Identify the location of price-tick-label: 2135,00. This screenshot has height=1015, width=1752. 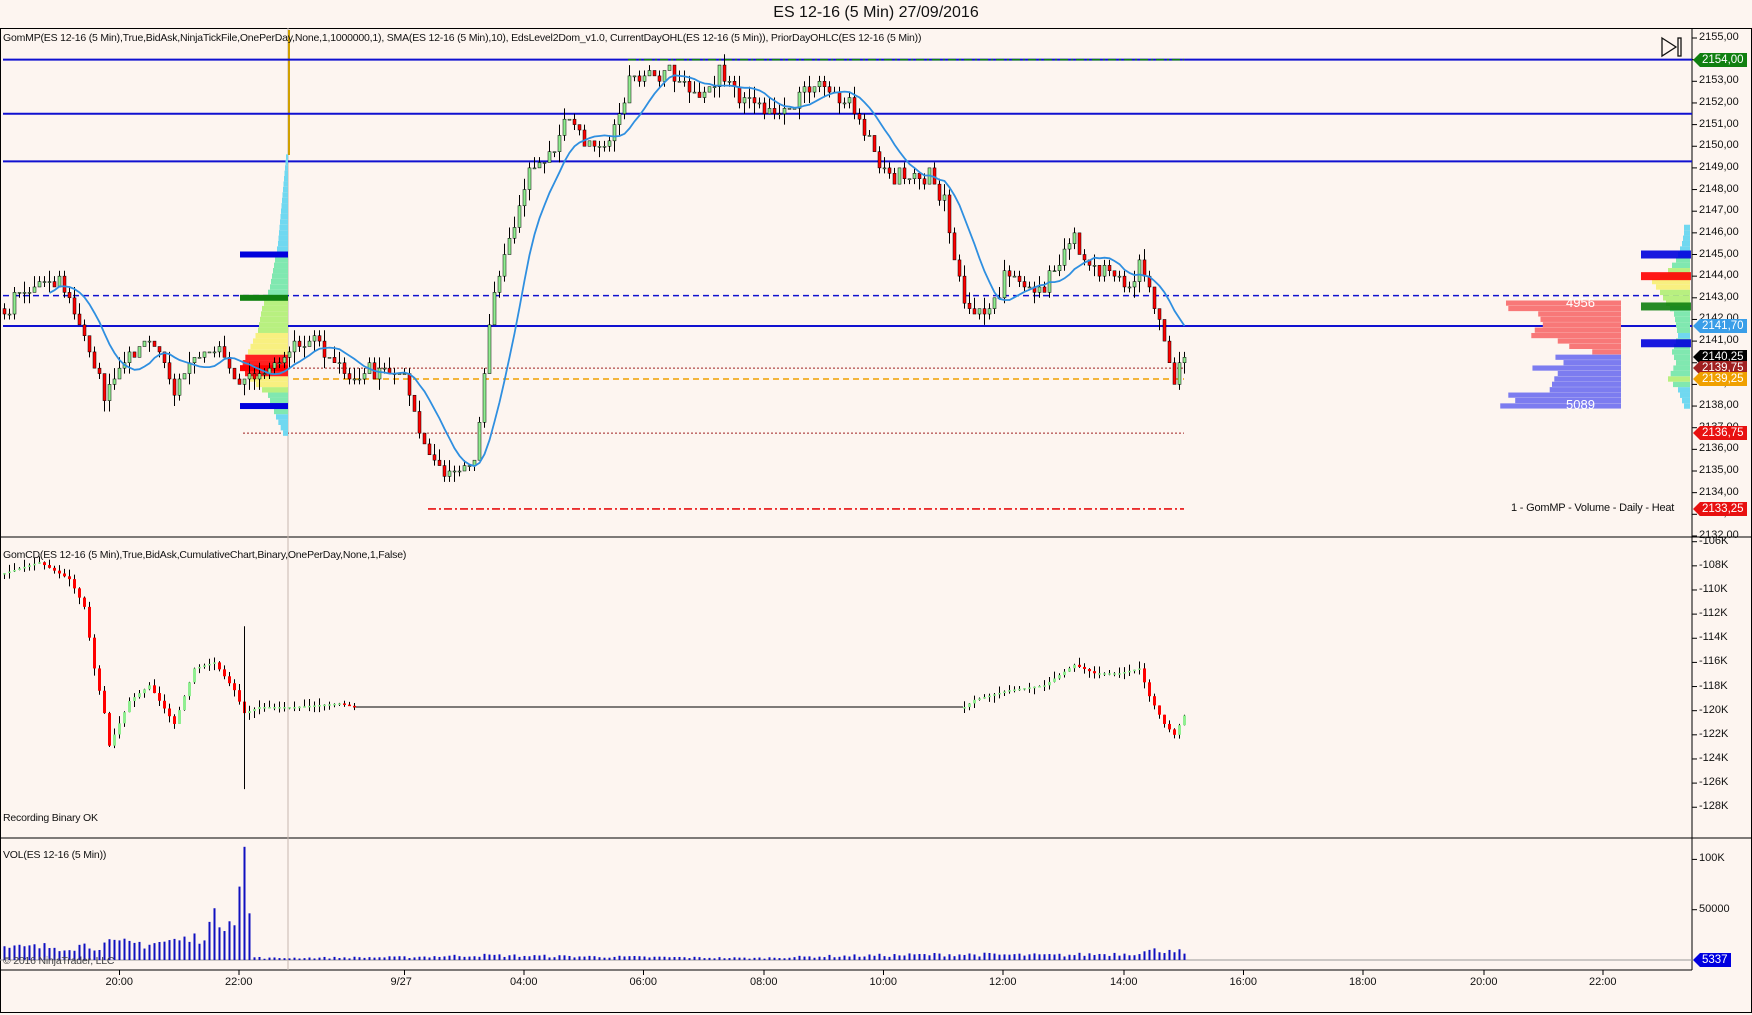
(1719, 470).